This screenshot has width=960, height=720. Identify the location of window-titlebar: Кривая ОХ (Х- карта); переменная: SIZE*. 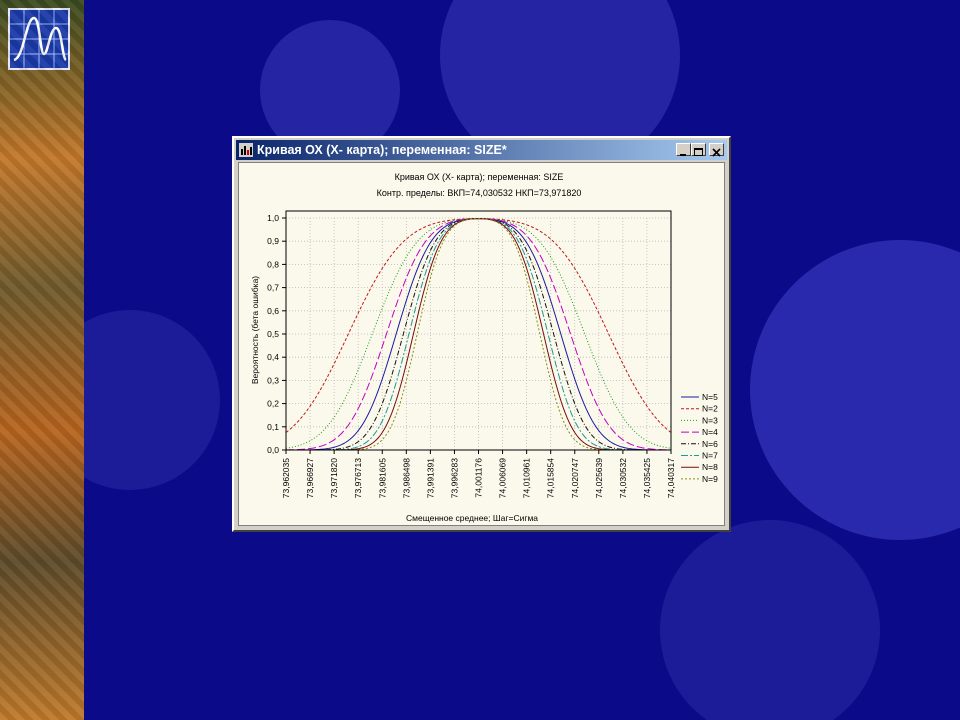
(481, 150).